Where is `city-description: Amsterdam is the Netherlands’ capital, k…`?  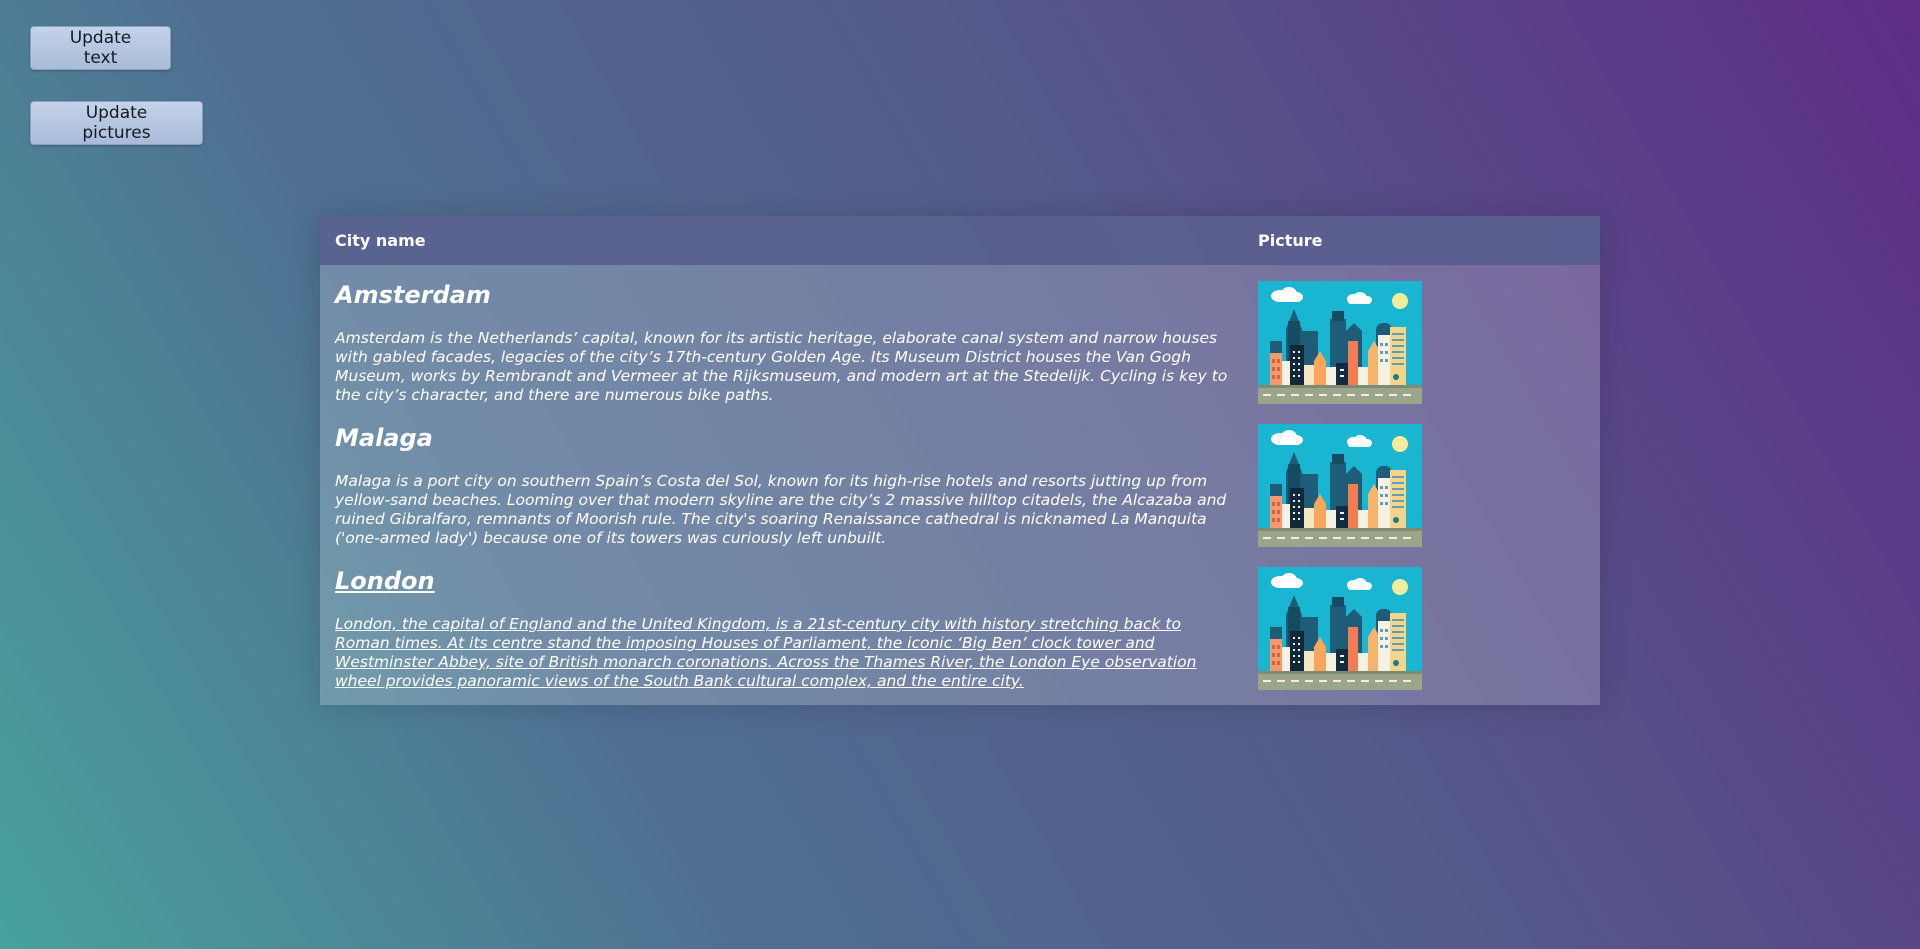
city-description: Amsterdam is the Netherlands’ capital, k… is located at coordinates (781, 366).